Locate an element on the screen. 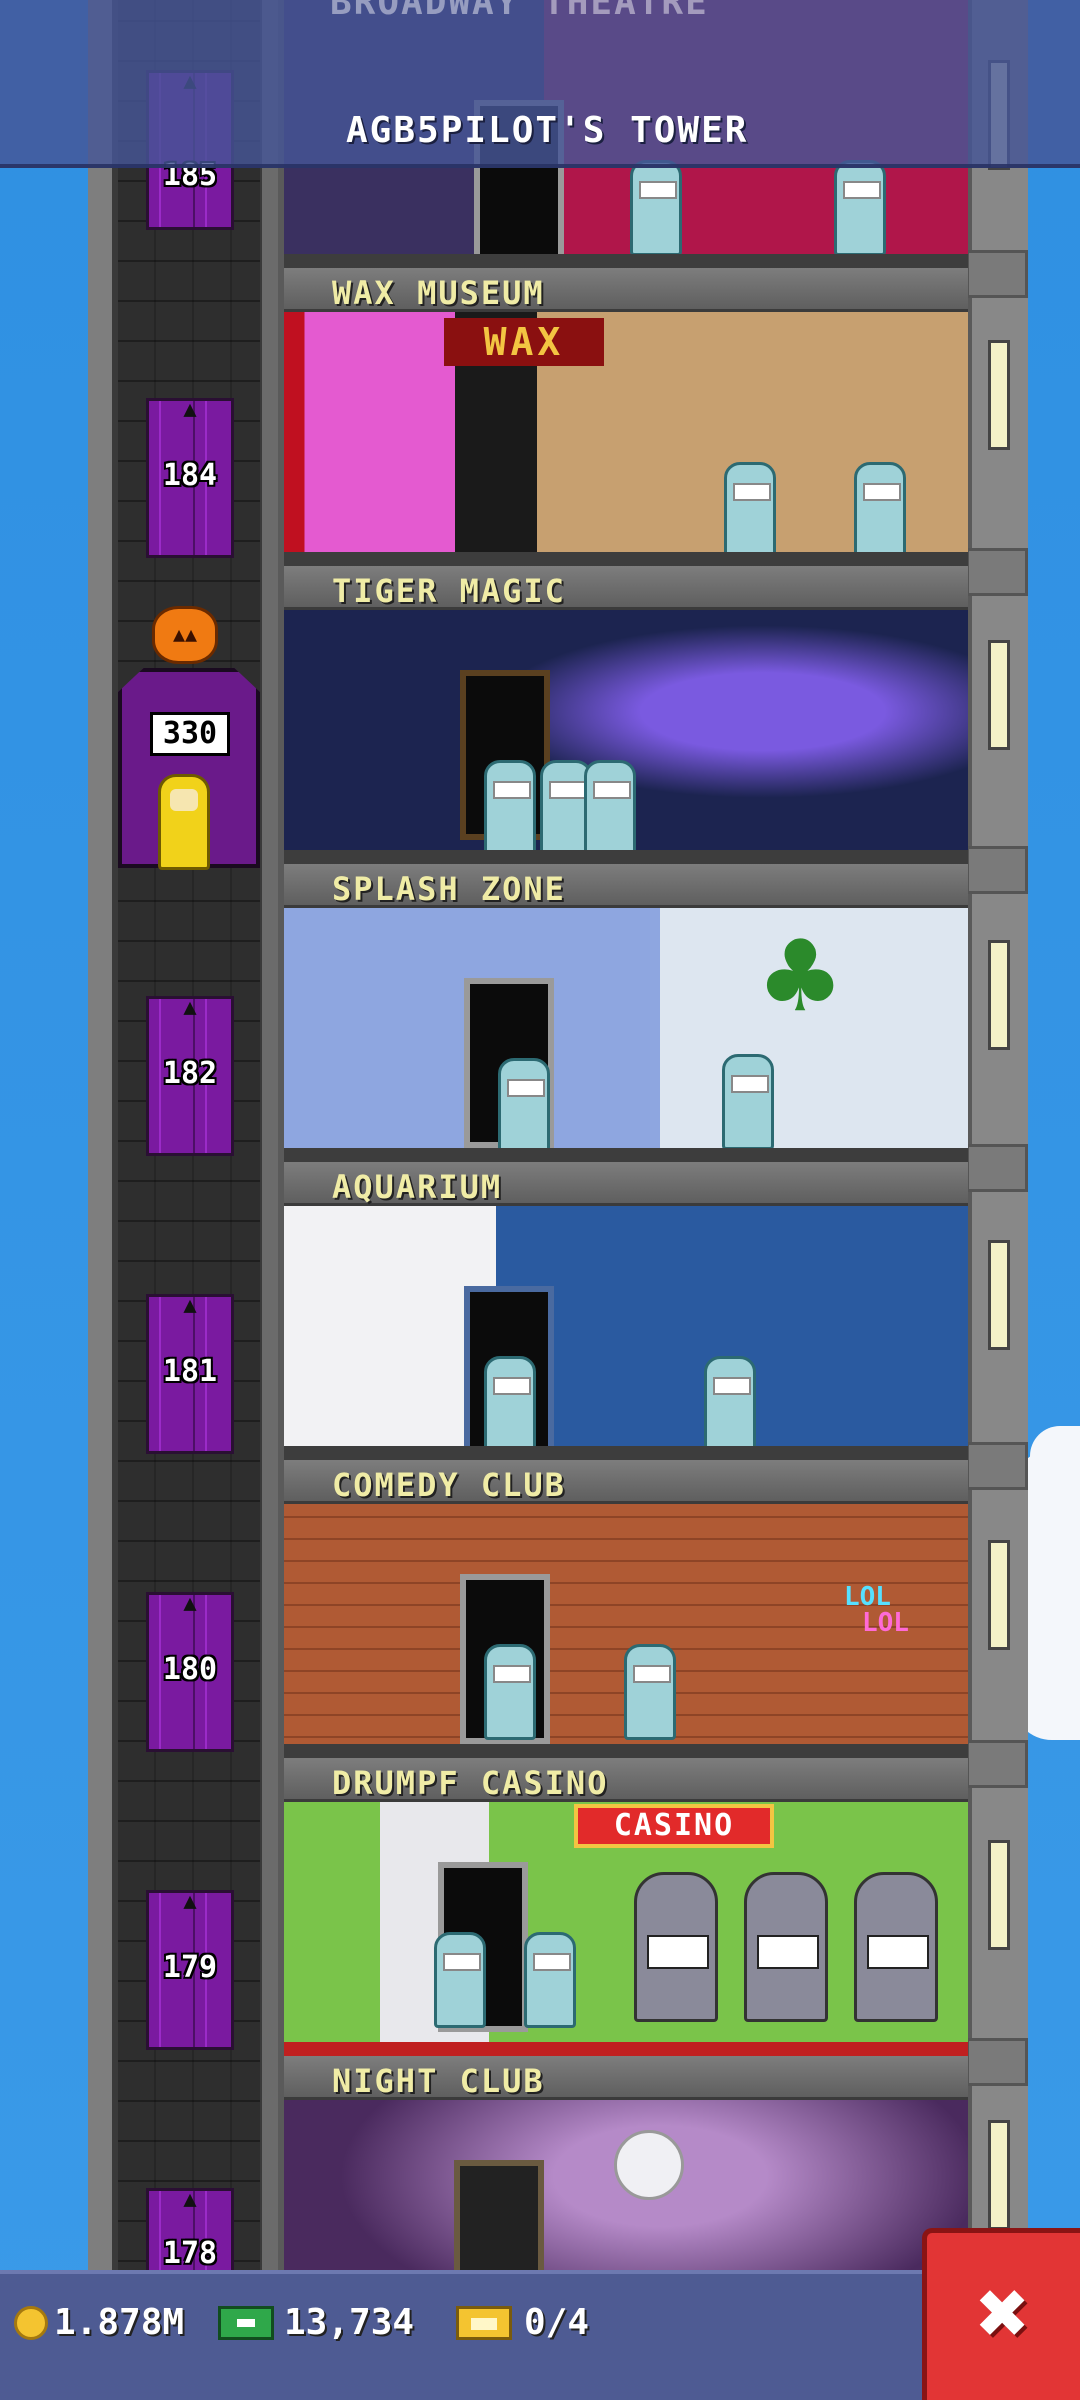 This screenshot has width=1080, height=2400. floor-tiger-magic: TIGER MAGIC is located at coordinates (626, 715).